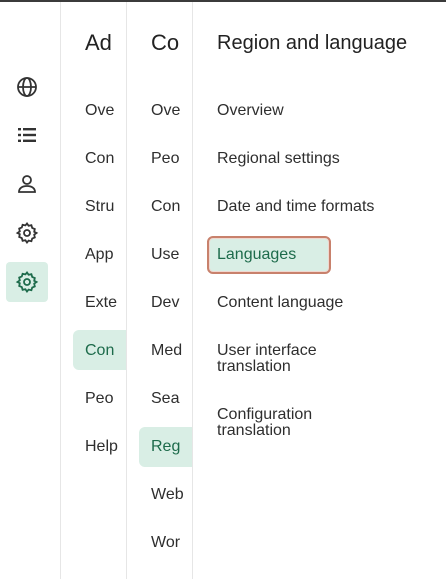  What do you see at coordinates (295, 207) in the screenshot?
I see `col3-item-date-time-formats: Date and time formats` at bounding box center [295, 207].